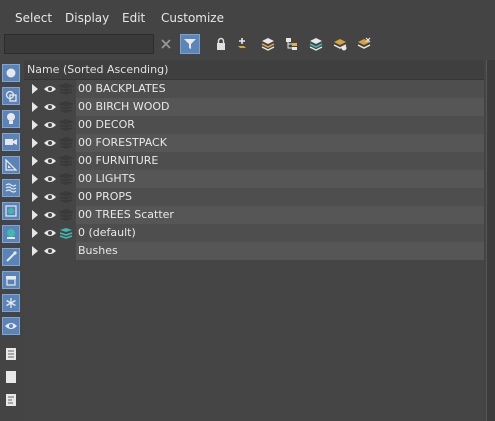 The height and width of the screenshot is (421, 495). What do you see at coordinates (33, 18) in the screenshot?
I see `menu-select: Select` at bounding box center [33, 18].